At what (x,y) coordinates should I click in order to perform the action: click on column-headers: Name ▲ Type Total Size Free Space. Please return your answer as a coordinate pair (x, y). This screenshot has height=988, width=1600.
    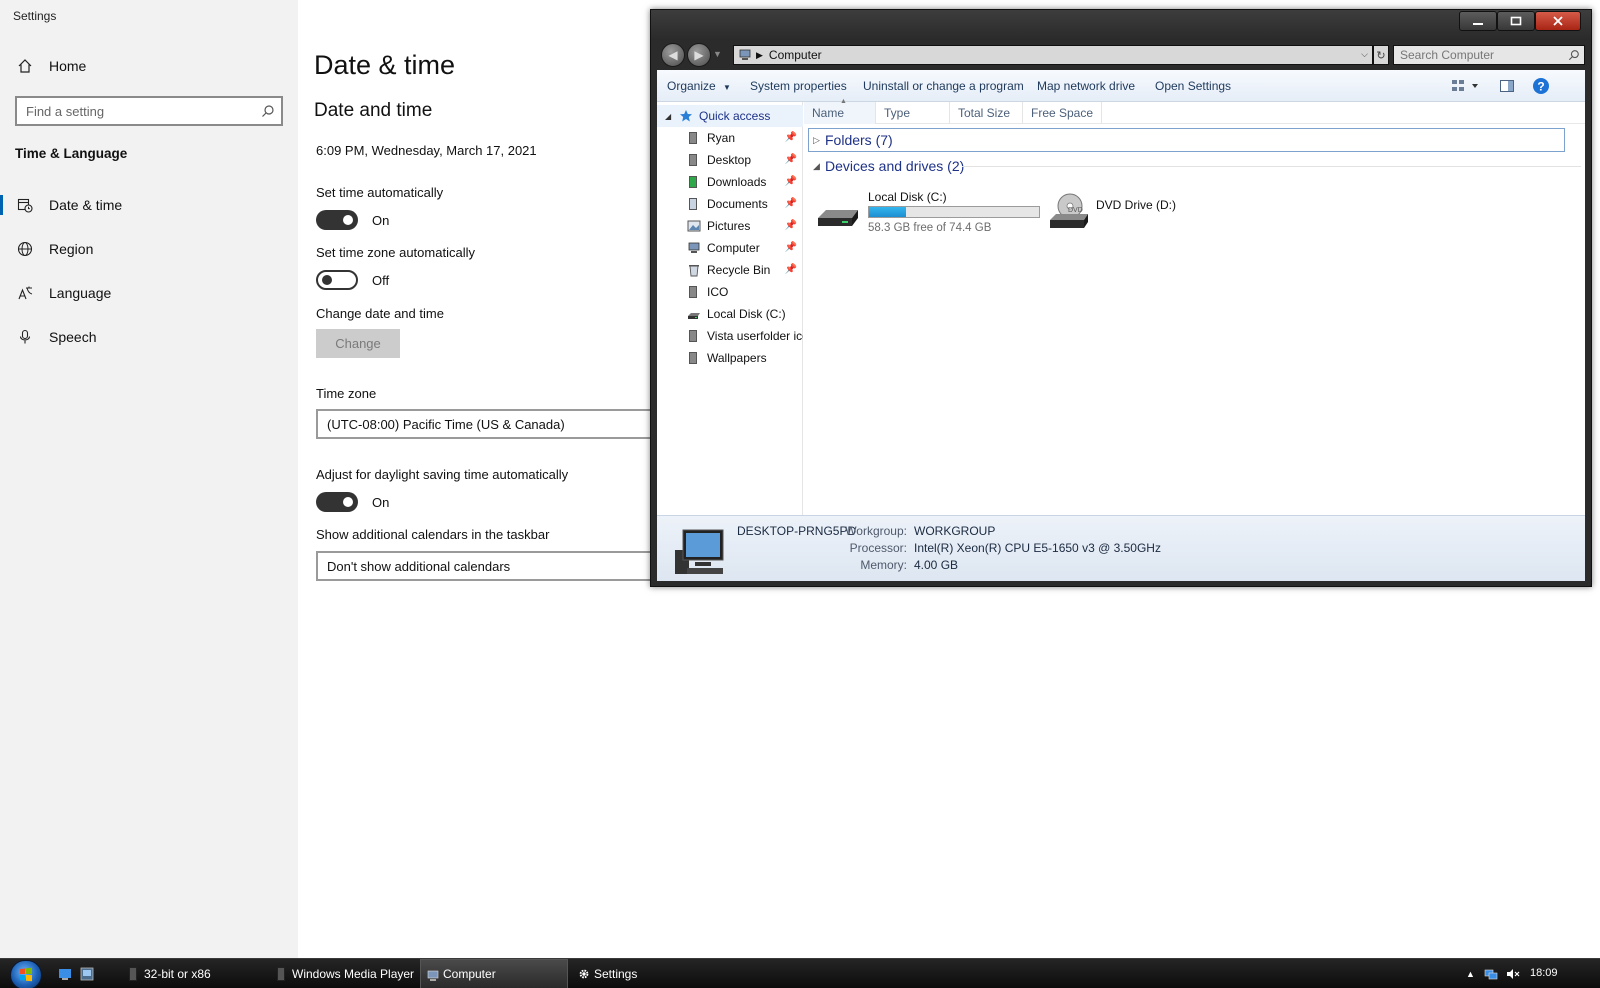
    Looking at the image, I should click on (1194, 111).